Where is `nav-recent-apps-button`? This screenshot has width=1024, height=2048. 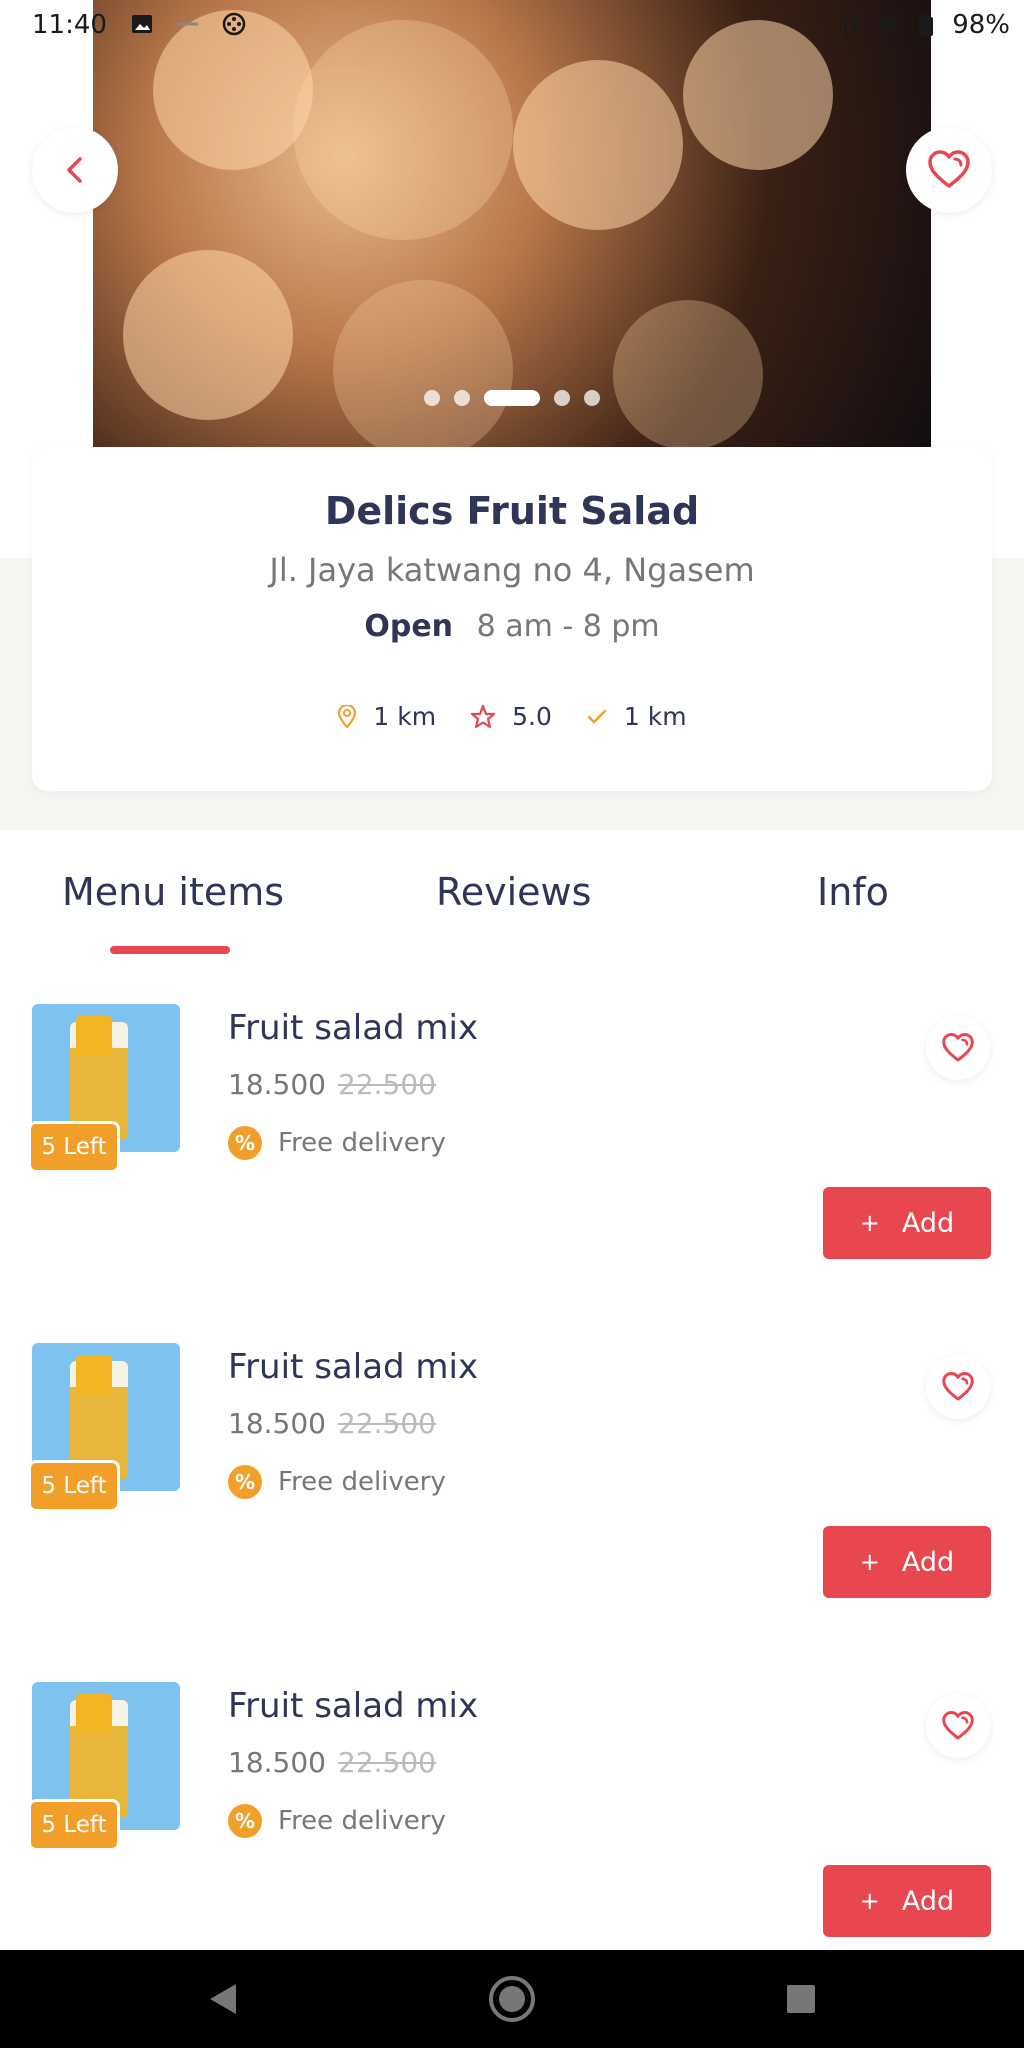
nav-recent-apps-button is located at coordinates (801, 1999).